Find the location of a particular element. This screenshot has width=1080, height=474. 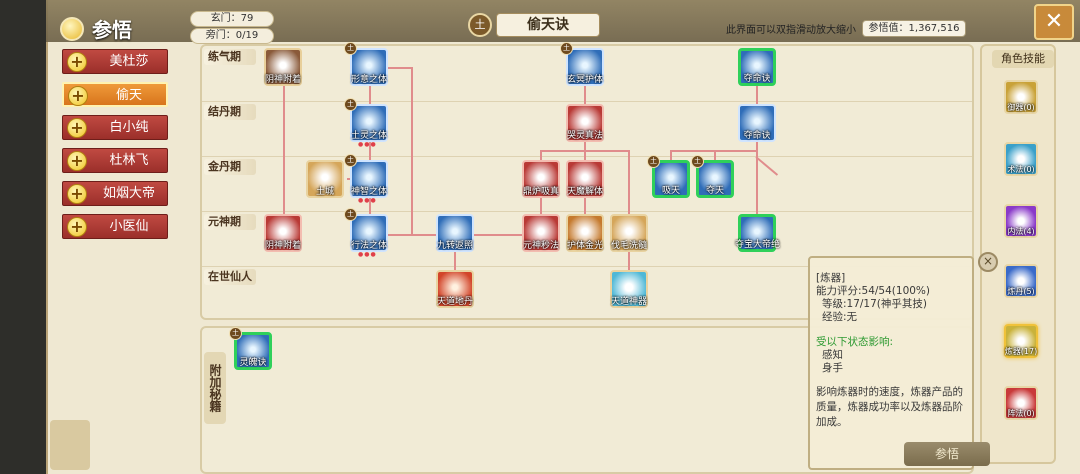

character-tab-xiaoyixian: + 小医仙 is located at coordinates (115, 226).